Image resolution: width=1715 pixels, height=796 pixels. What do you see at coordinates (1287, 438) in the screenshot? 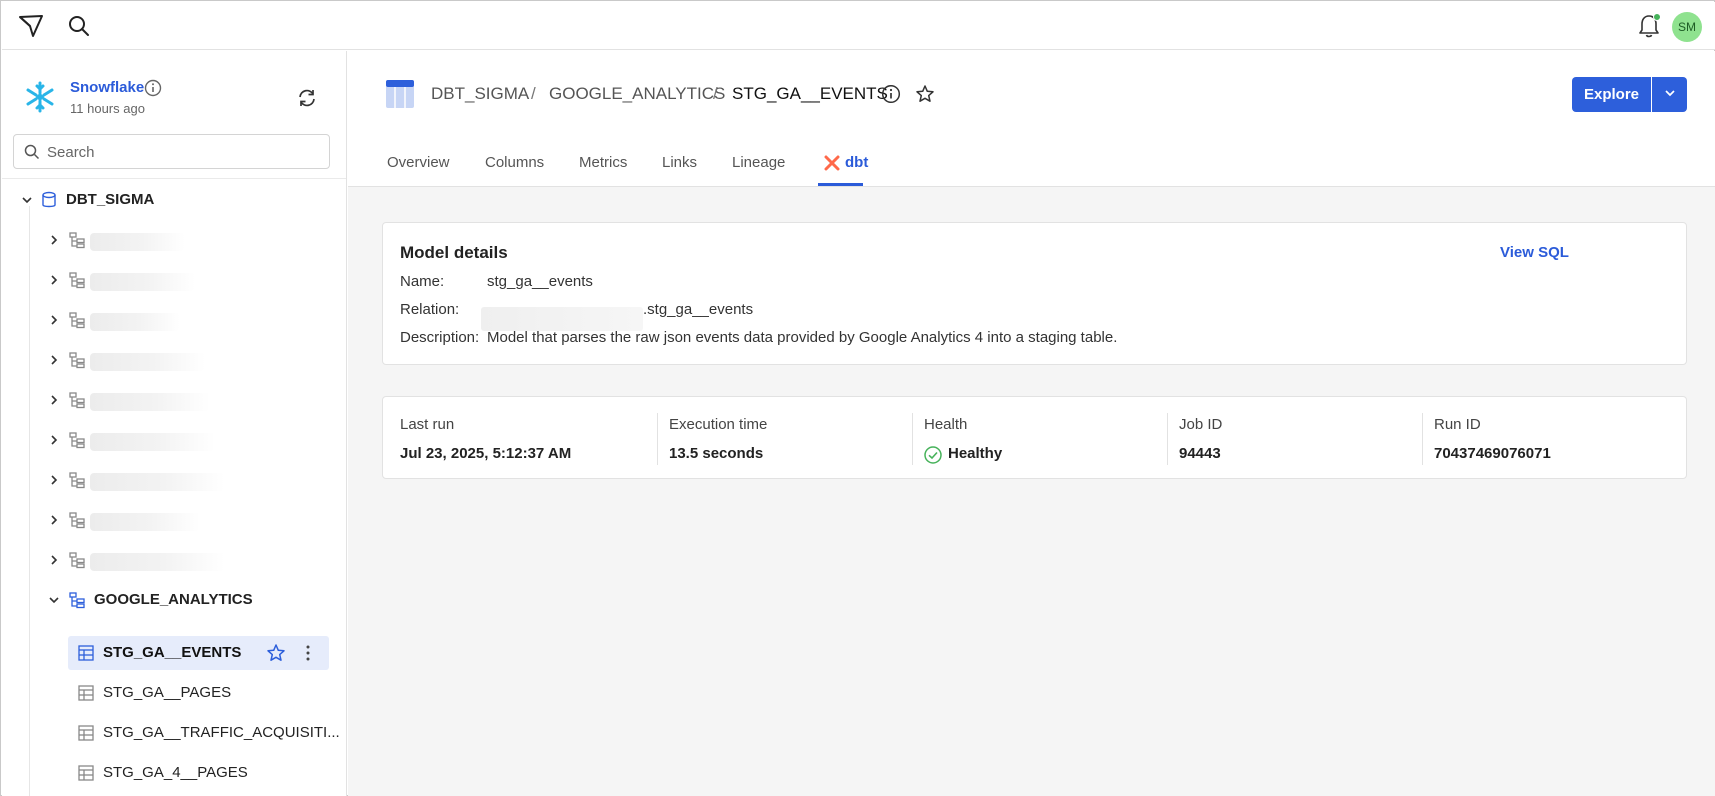
I see `stat-job-id: Job ID 94443` at bounding box center [1287, 438].